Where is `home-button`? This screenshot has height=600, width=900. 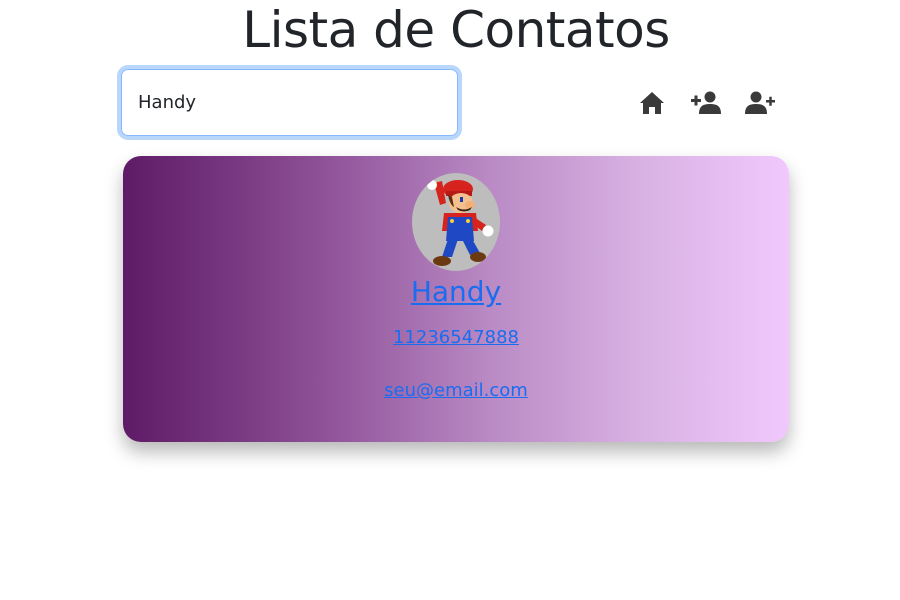
home-button is located at coordinates (651, 103).